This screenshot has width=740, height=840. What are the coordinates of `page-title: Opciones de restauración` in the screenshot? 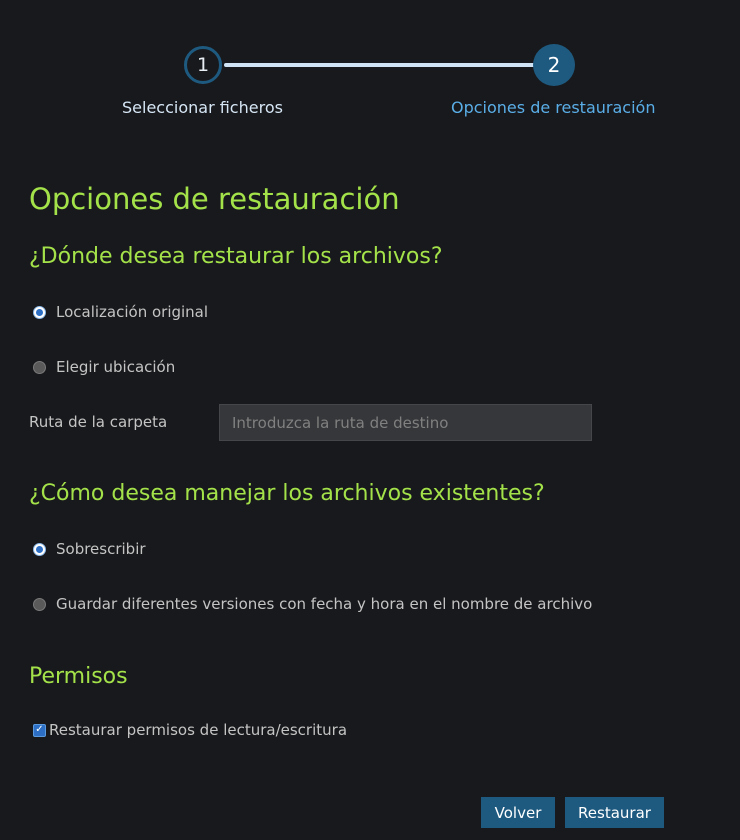 It's located at (214, 199).